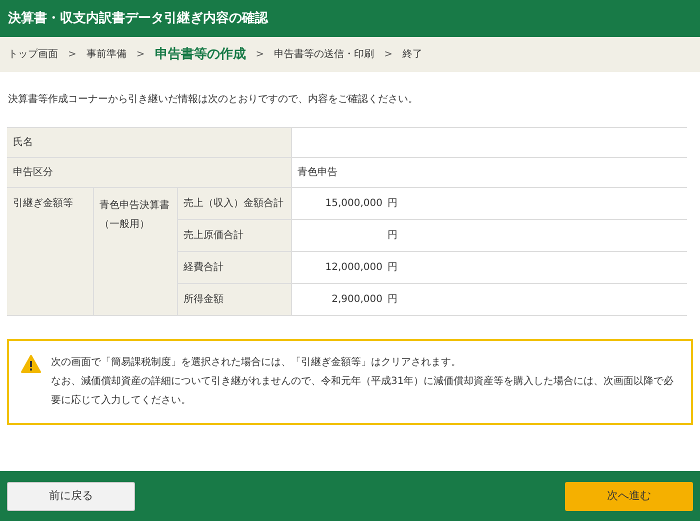 Image resolution: width=700 pixels, height=521 pixels. What do you see at coordinates (353, 204) in the screenshot?
I see `amount-value: 15,000,000` at bounding box center [353, 204].